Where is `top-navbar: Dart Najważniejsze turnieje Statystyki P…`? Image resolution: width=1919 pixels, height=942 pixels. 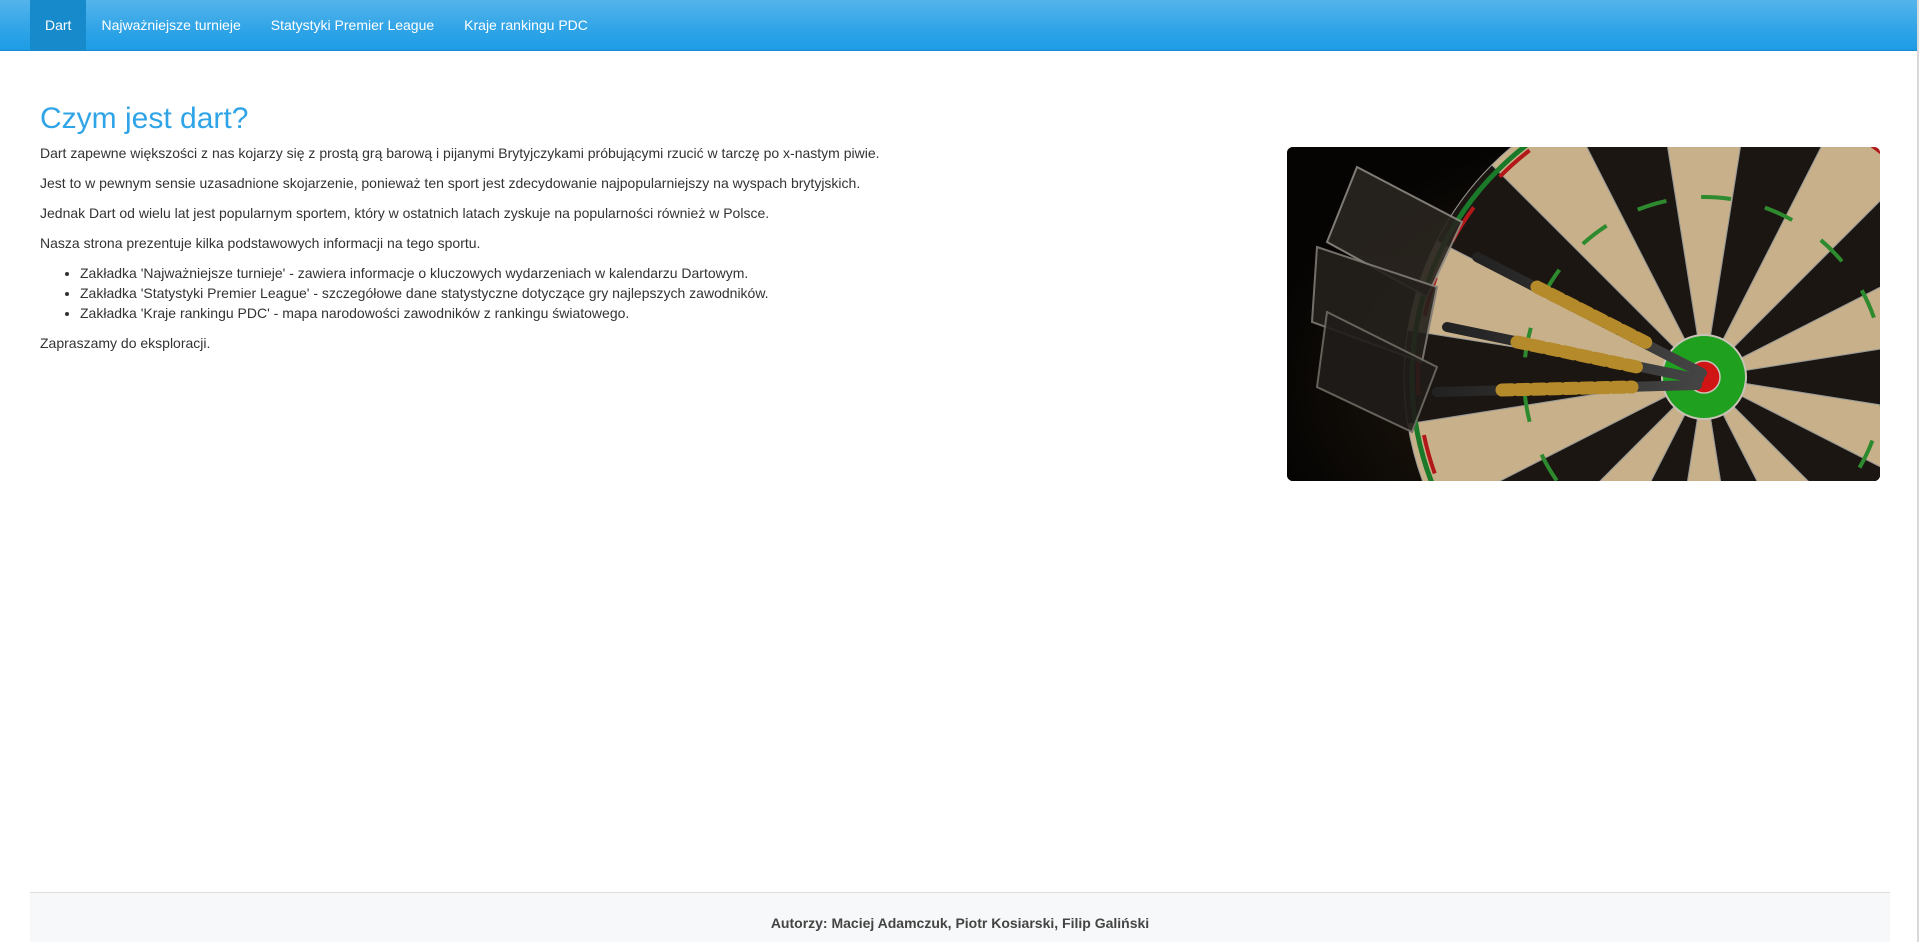 top-navbar: Dart Najważniejsze turnieje Statystyki P… is located at coordinates (959, 25).